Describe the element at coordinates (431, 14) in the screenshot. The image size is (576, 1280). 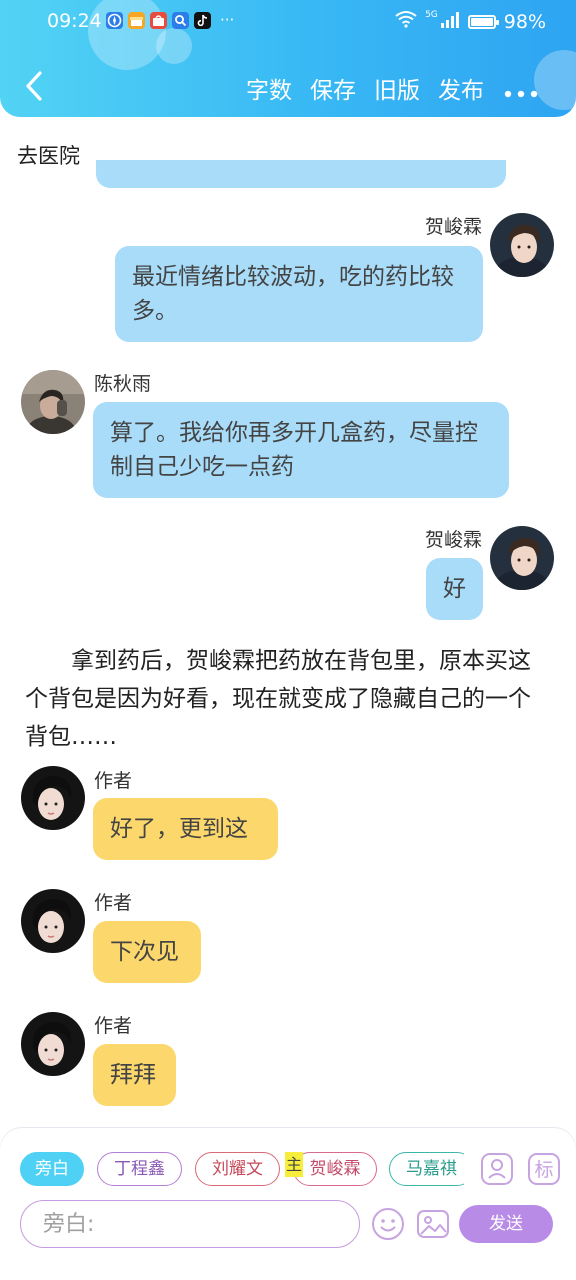
I see `network-type: 5G` at that location.